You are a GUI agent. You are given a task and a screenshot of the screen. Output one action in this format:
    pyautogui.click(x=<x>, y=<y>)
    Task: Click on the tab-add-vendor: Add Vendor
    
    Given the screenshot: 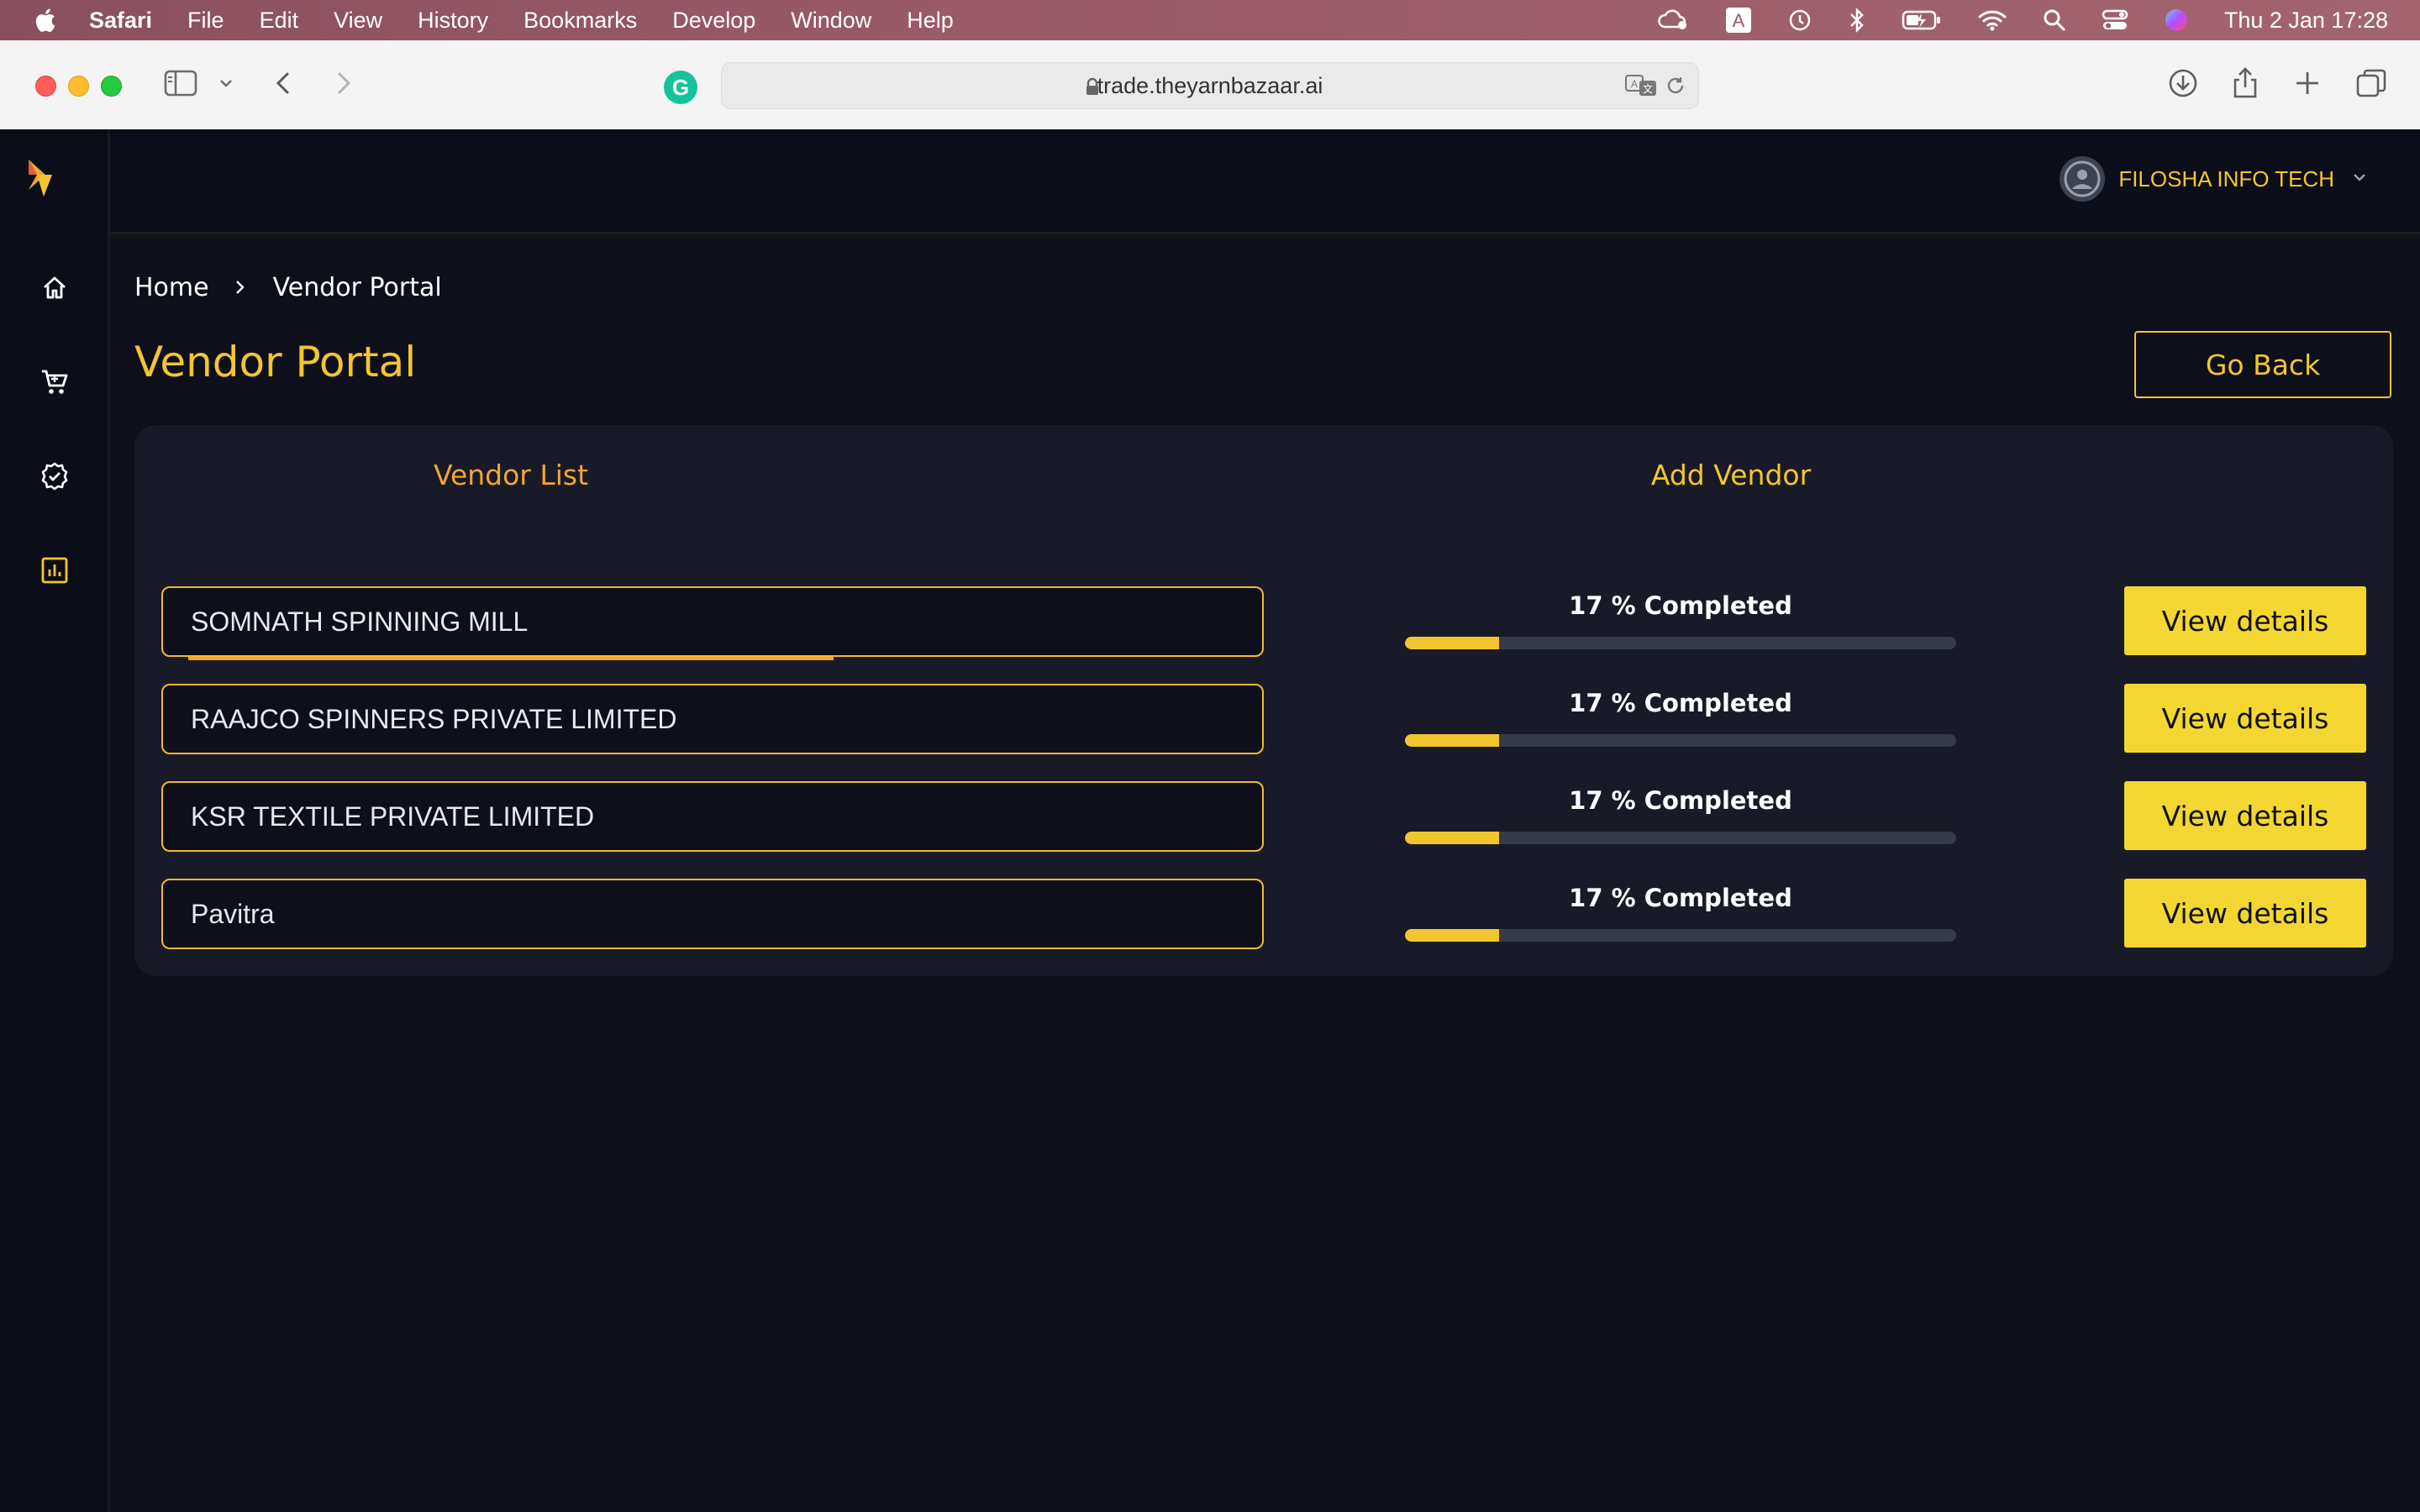 What is the action you would take?
    pyautogui.click(x=1731, y=480)
    